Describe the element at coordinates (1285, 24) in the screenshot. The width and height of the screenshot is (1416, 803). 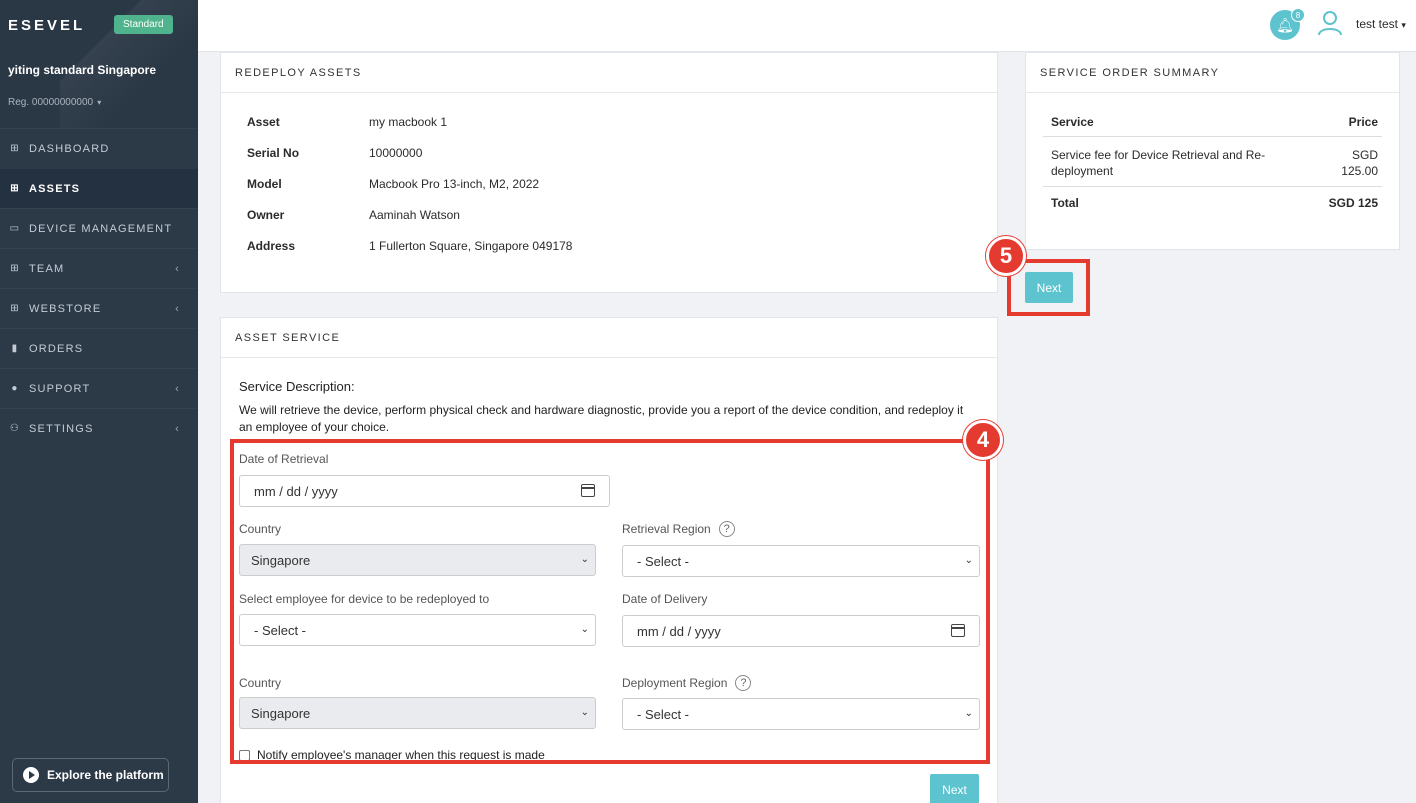
I see `bell-icon: 🔔︎` at that location.